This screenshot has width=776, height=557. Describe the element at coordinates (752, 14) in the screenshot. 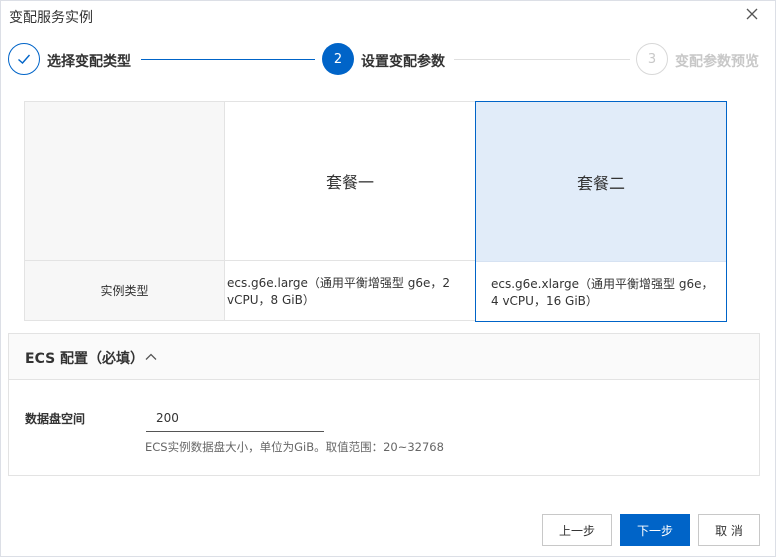

I see `close-icon` at that location.